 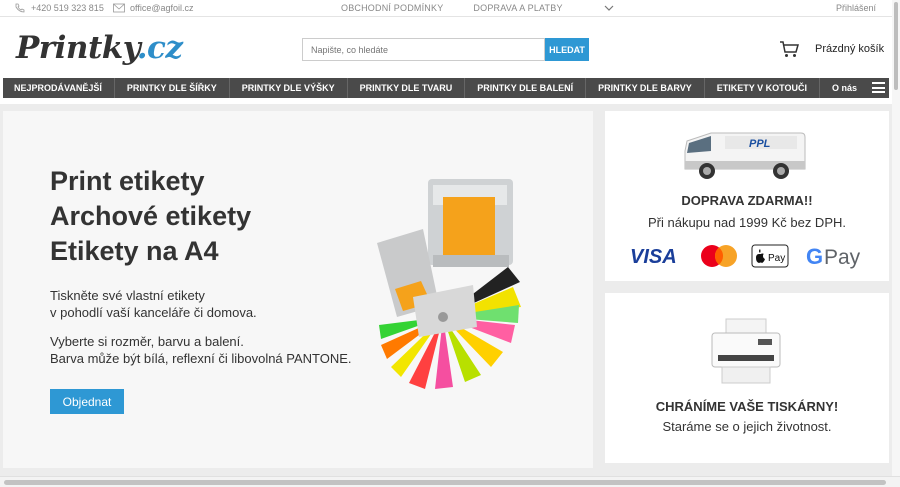 I want to click on nav-item-by-packaging: PRINTKY DLE BALENÍ, so click(x=526, y=88).